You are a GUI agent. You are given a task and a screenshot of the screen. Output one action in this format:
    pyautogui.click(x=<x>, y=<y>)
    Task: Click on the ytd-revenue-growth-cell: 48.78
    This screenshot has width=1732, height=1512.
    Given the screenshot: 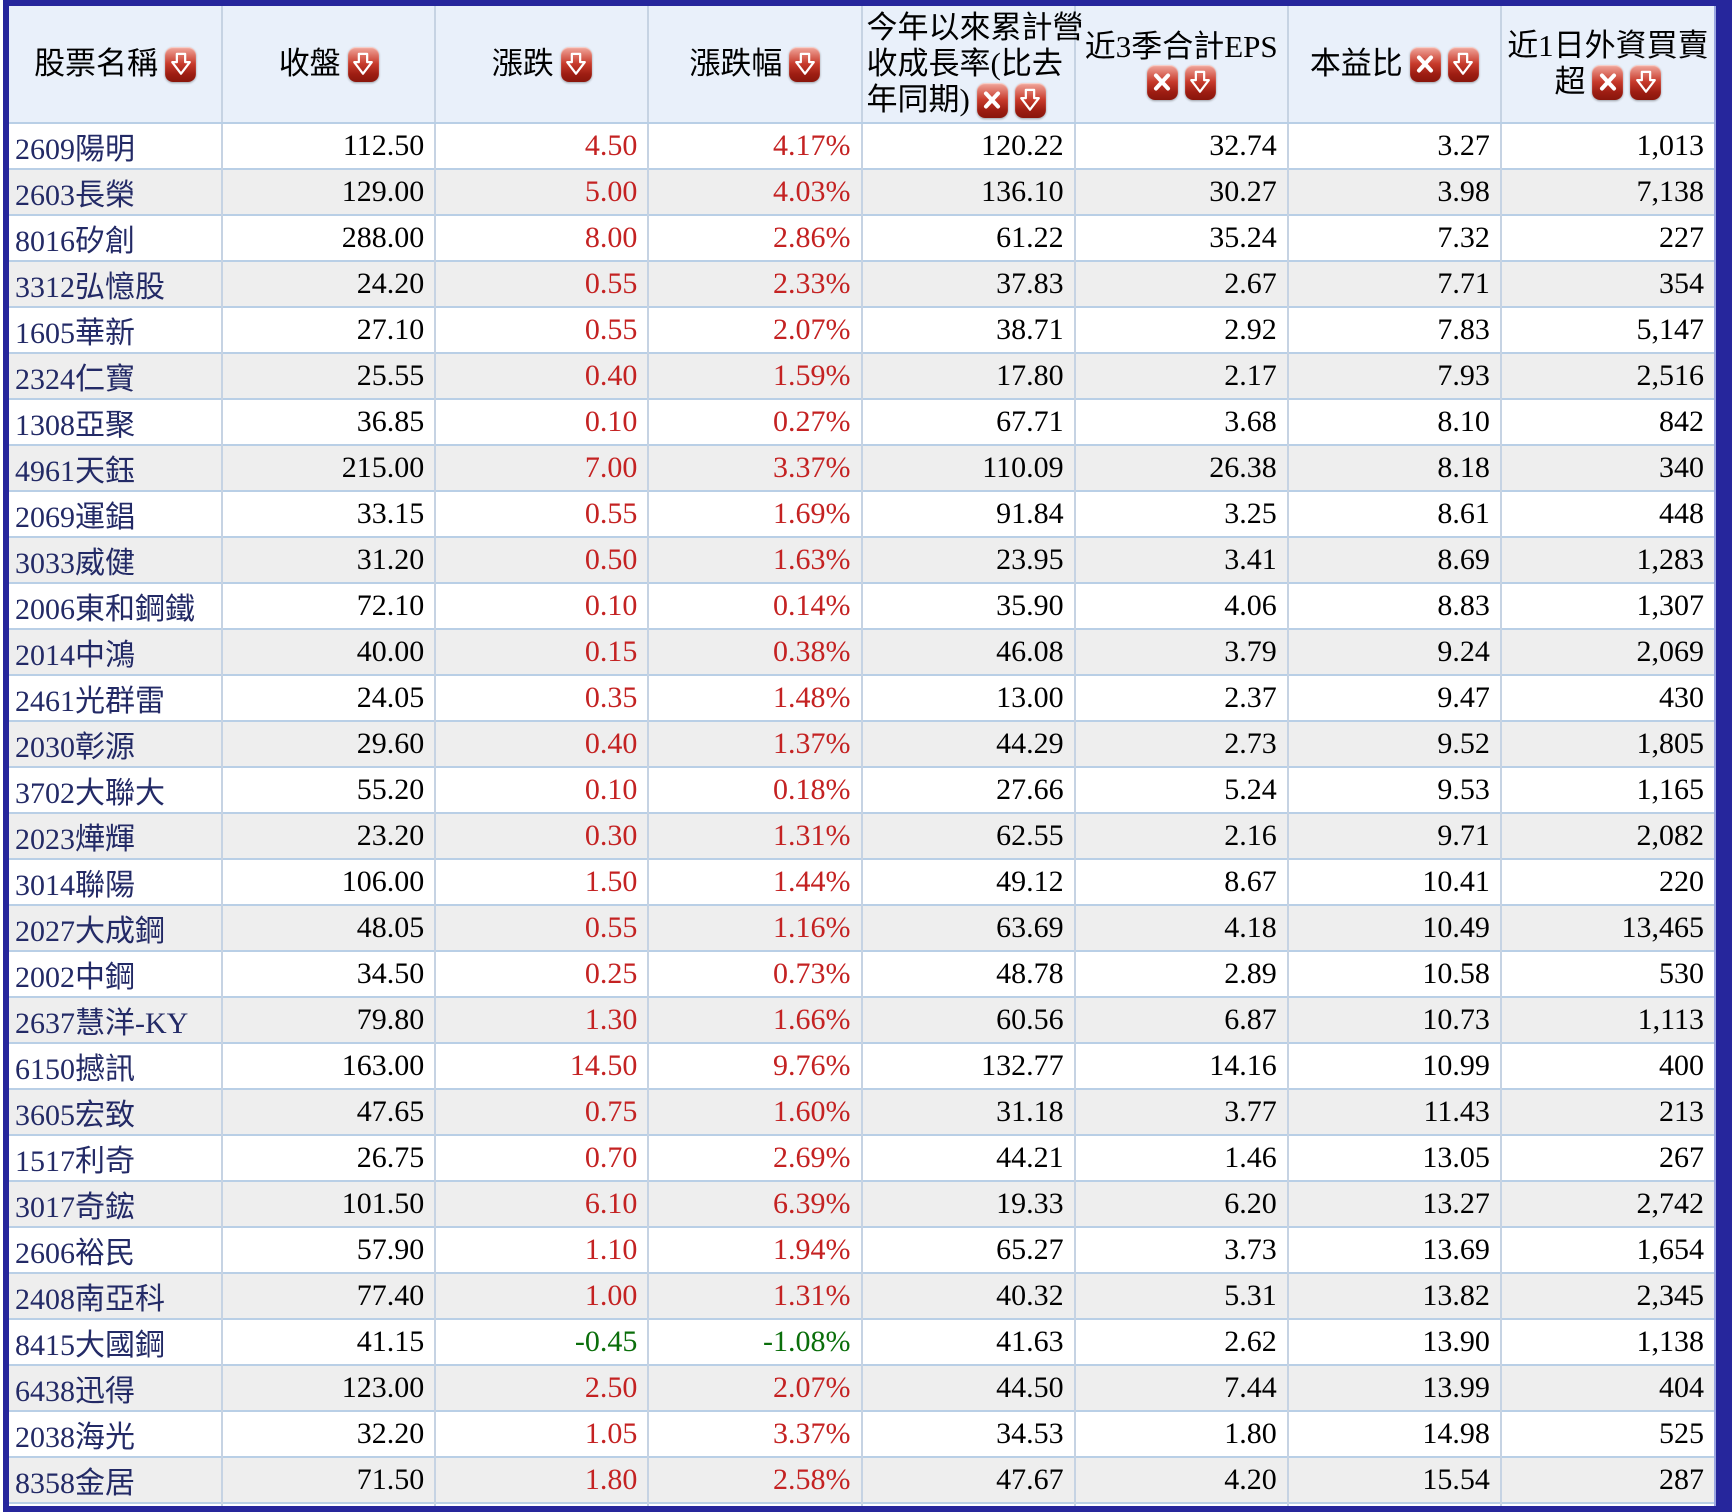 What is the action you would take?
    pyautogui.click(x=967, y=974)
    